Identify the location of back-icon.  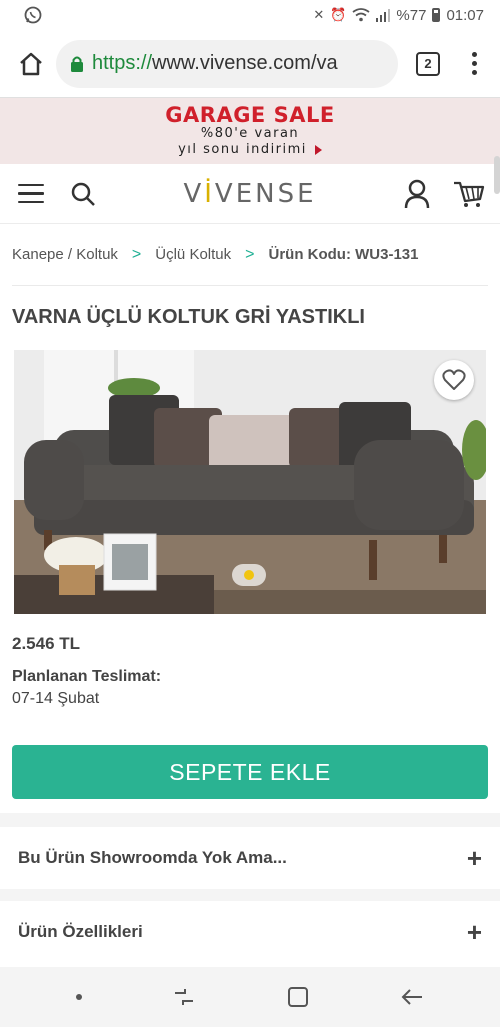
(412, 997).